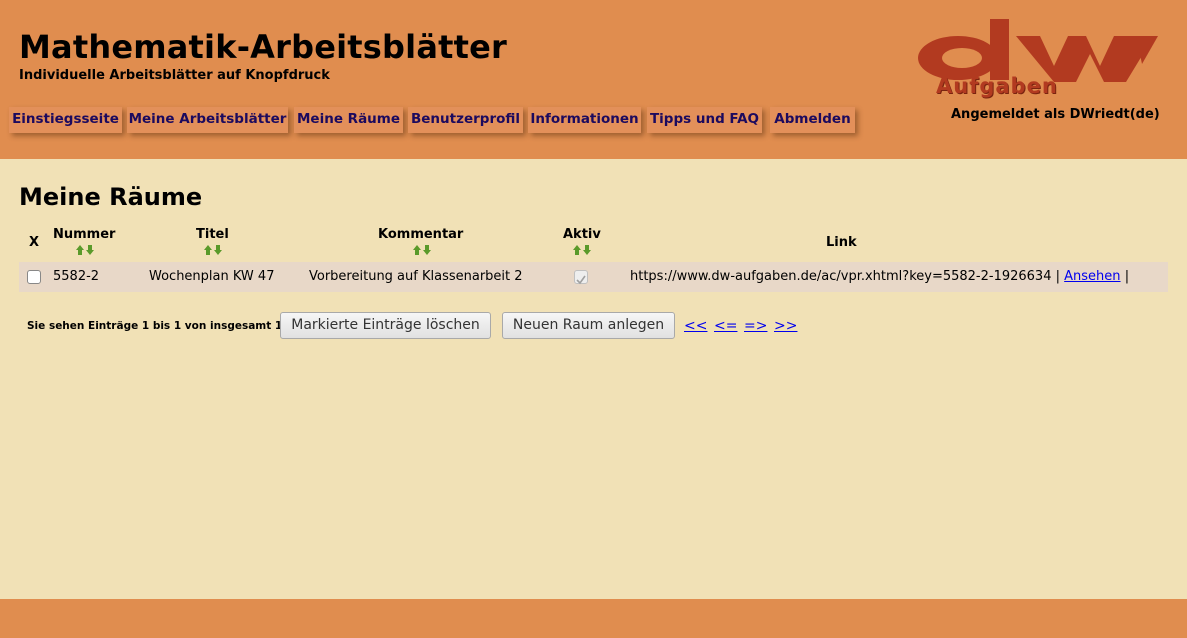  I want to click on pager-next-link: =>, so click(755, 326).